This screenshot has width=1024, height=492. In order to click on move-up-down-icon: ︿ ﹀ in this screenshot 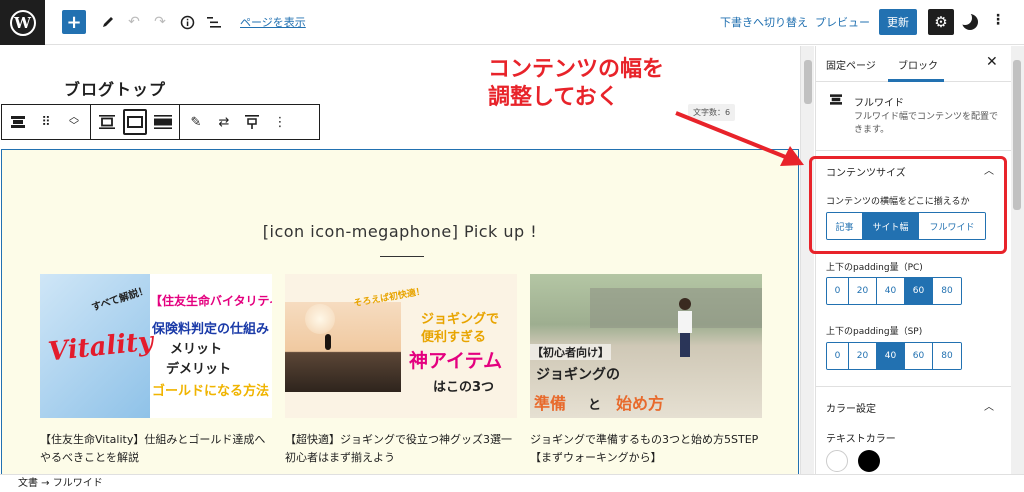, I will do `click(74, 122)`.